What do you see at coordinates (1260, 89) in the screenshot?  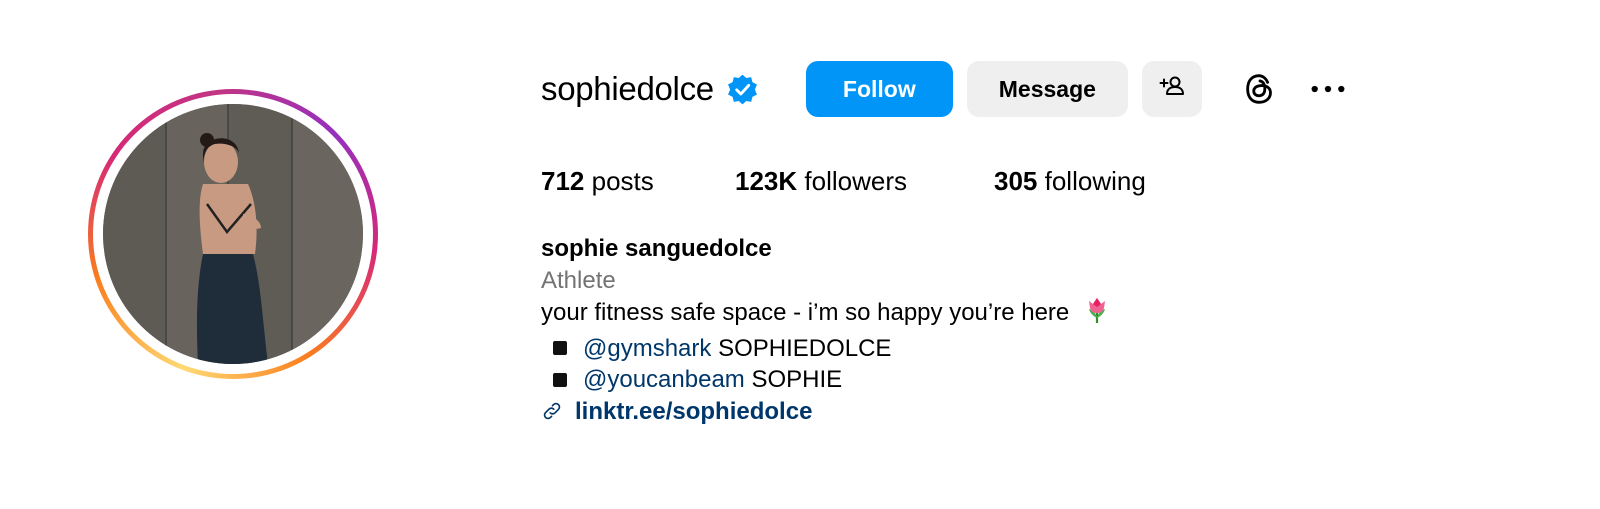 I see `threads-icon` at bounding box center [1260, 89].